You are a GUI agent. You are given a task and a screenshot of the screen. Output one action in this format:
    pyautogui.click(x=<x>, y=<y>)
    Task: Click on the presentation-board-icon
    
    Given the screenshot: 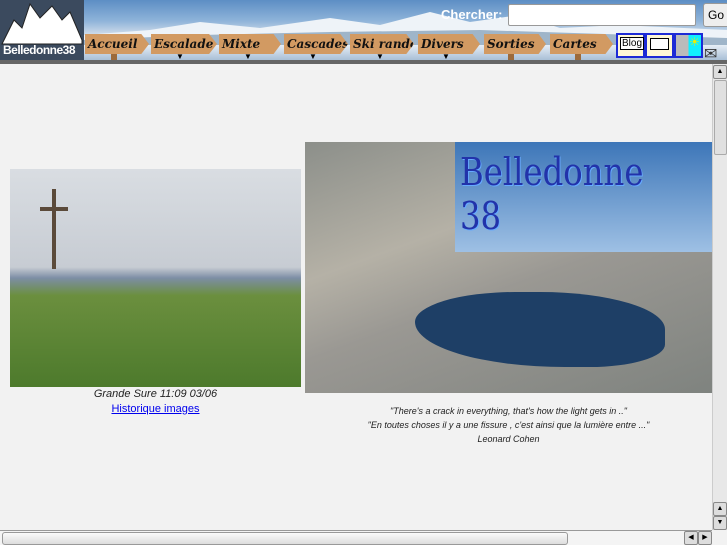 What is the action you would take?
    pyautogui.click(x=659, y=45)
    